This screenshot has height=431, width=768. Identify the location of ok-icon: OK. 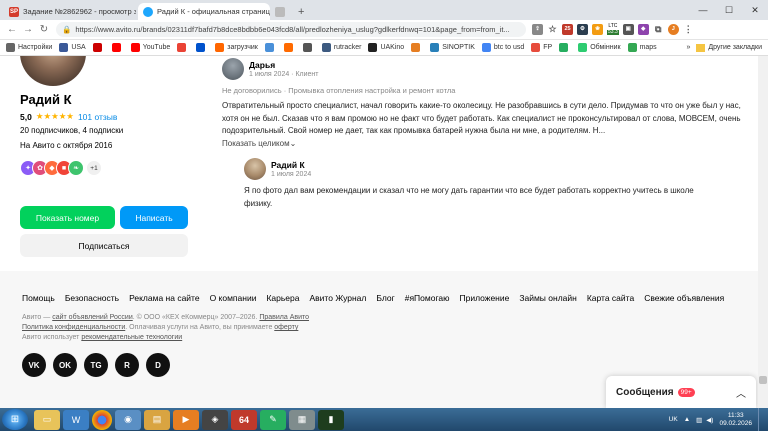
(65, 365).